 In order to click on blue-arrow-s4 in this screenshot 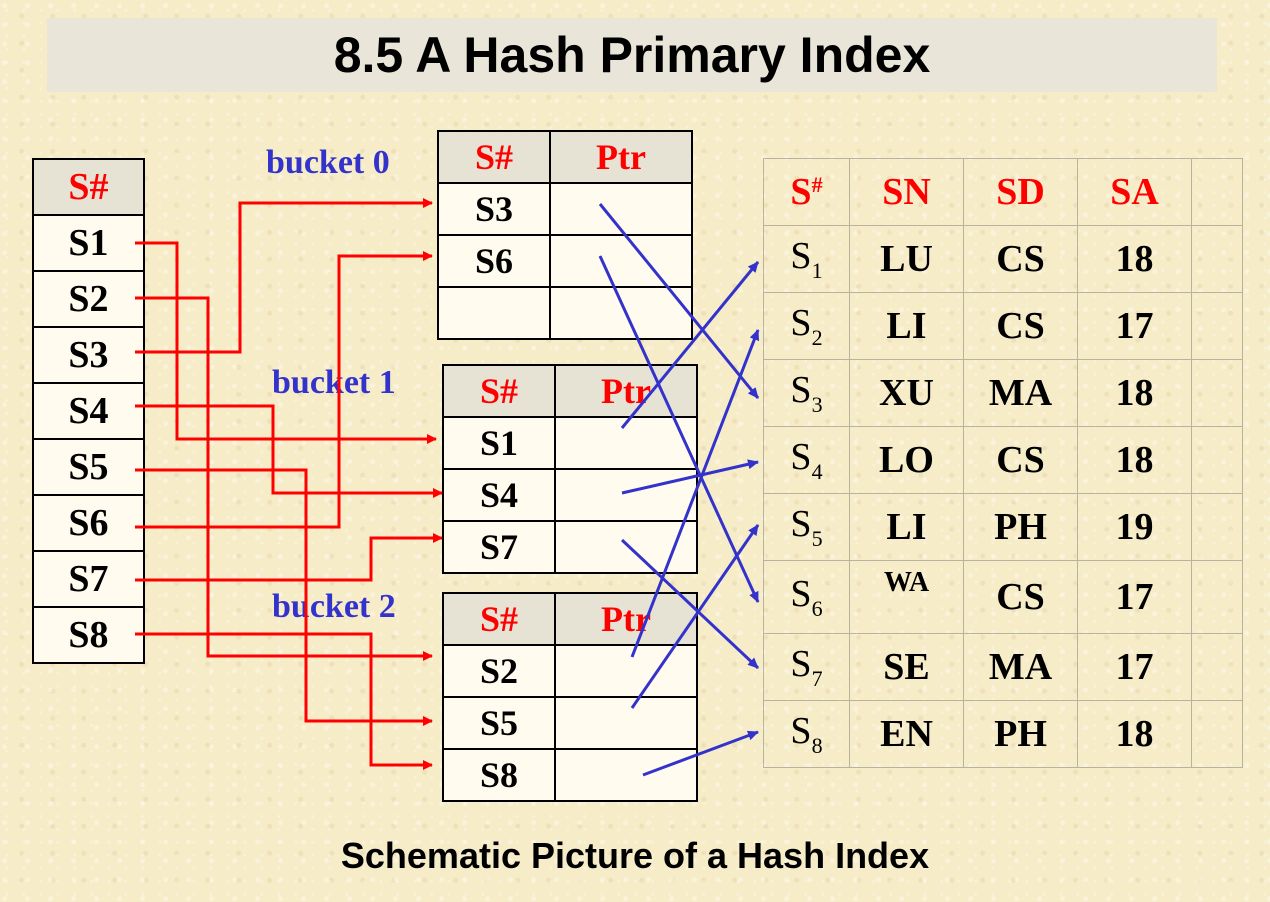, I will do `click(690, 477)`.